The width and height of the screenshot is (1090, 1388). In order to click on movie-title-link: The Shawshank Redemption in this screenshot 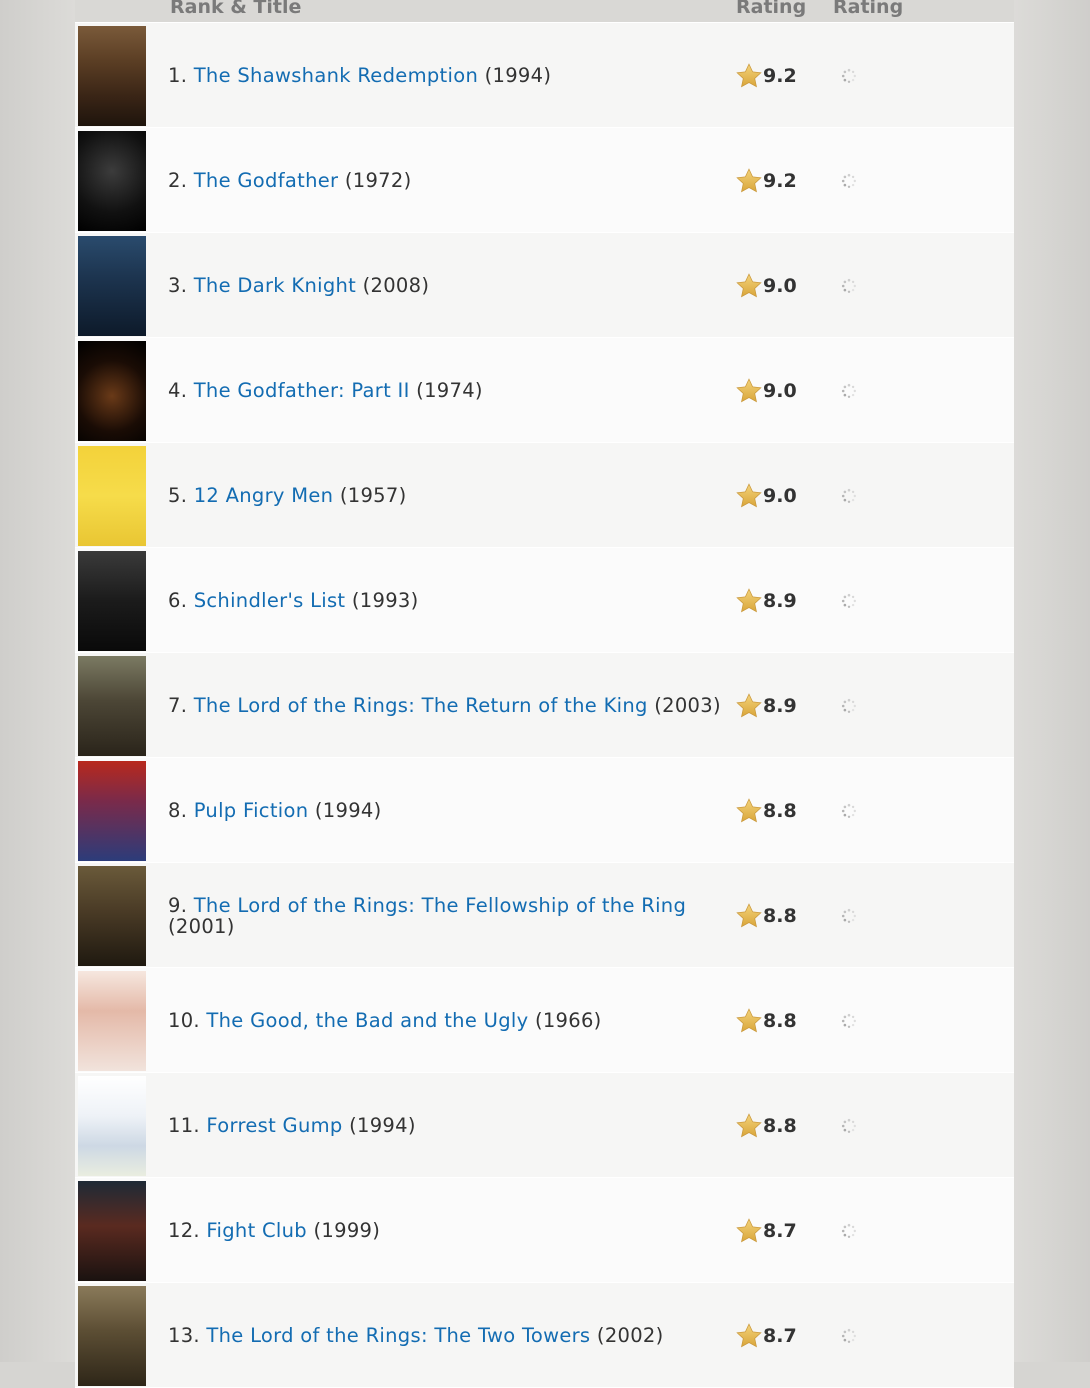, I will do `click(336, 75)`.